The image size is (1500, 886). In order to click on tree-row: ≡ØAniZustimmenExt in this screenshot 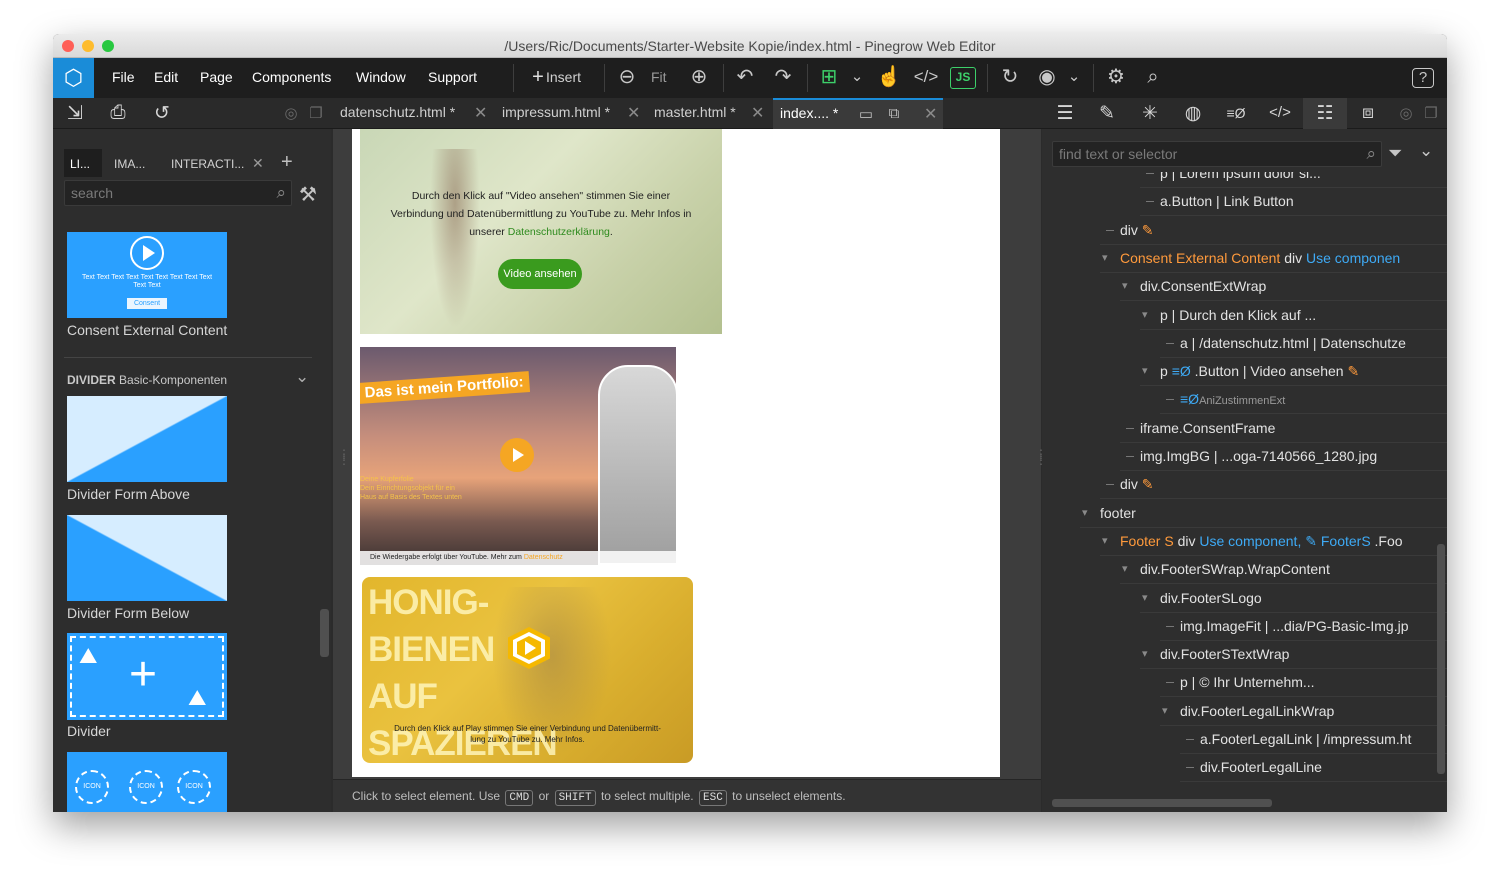, I will do `click(1244, 400)`.